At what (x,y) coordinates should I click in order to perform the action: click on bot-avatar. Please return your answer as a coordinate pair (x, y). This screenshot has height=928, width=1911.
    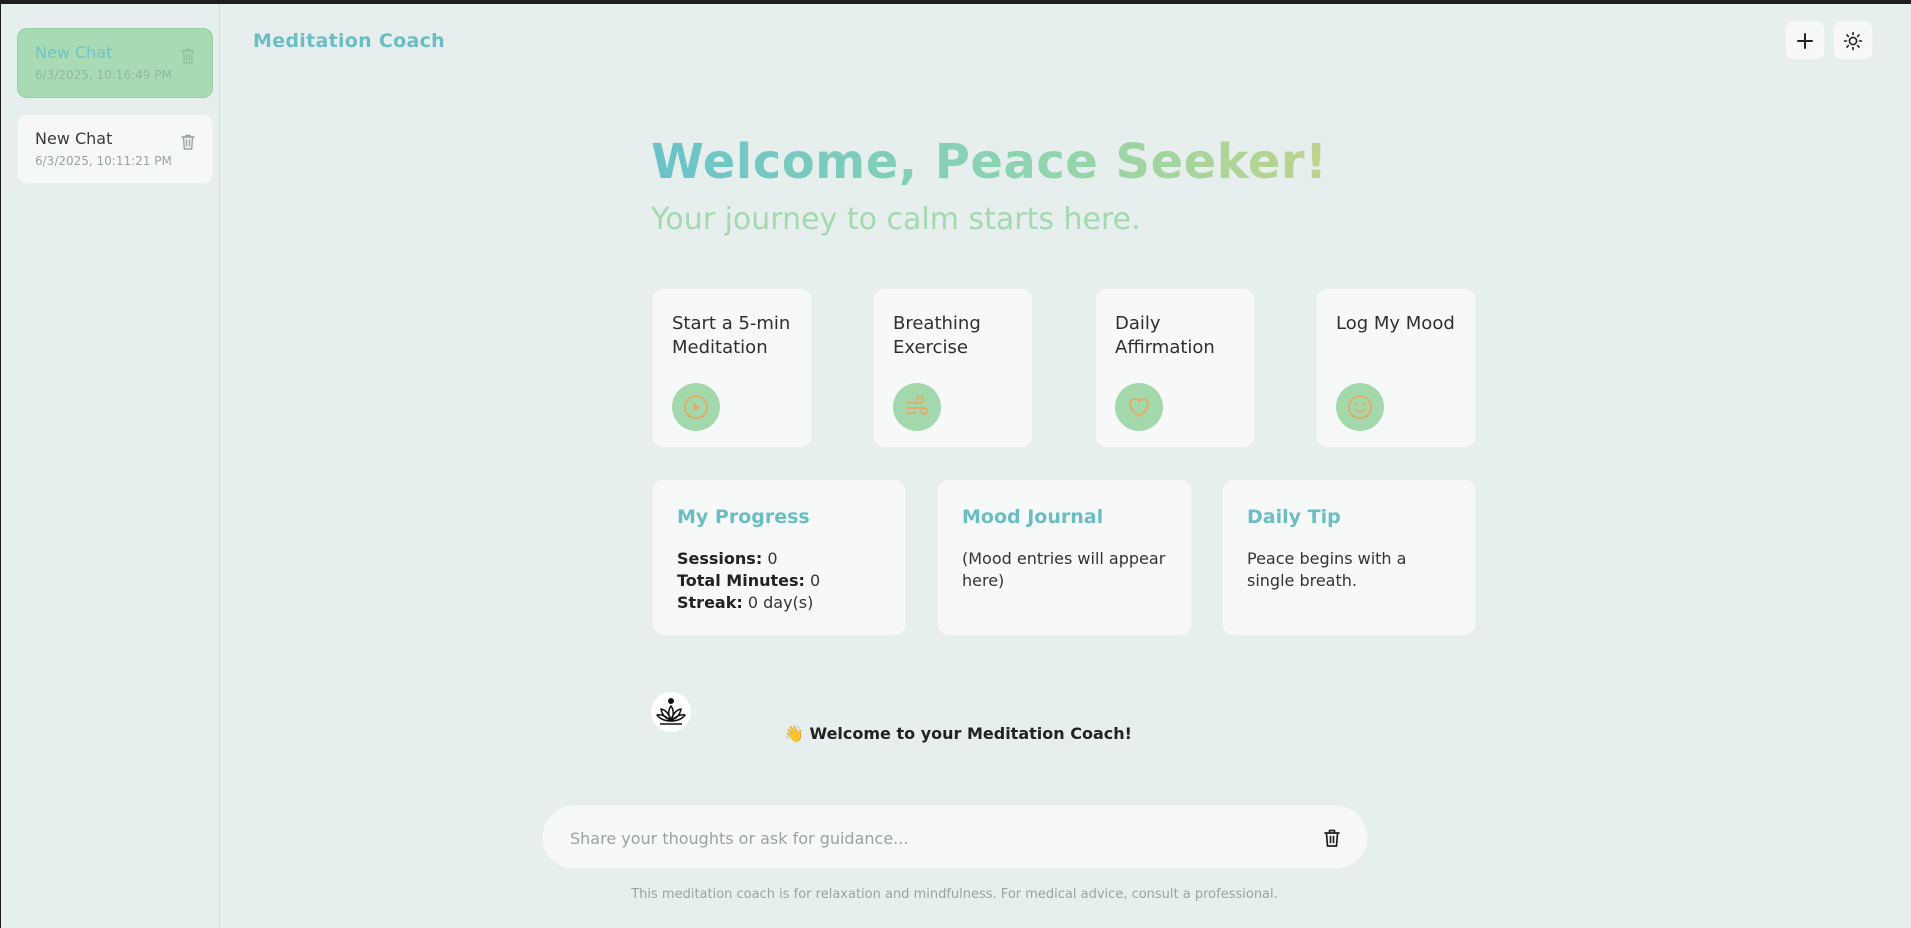
    Looking at the image, I should click on (671, 712).